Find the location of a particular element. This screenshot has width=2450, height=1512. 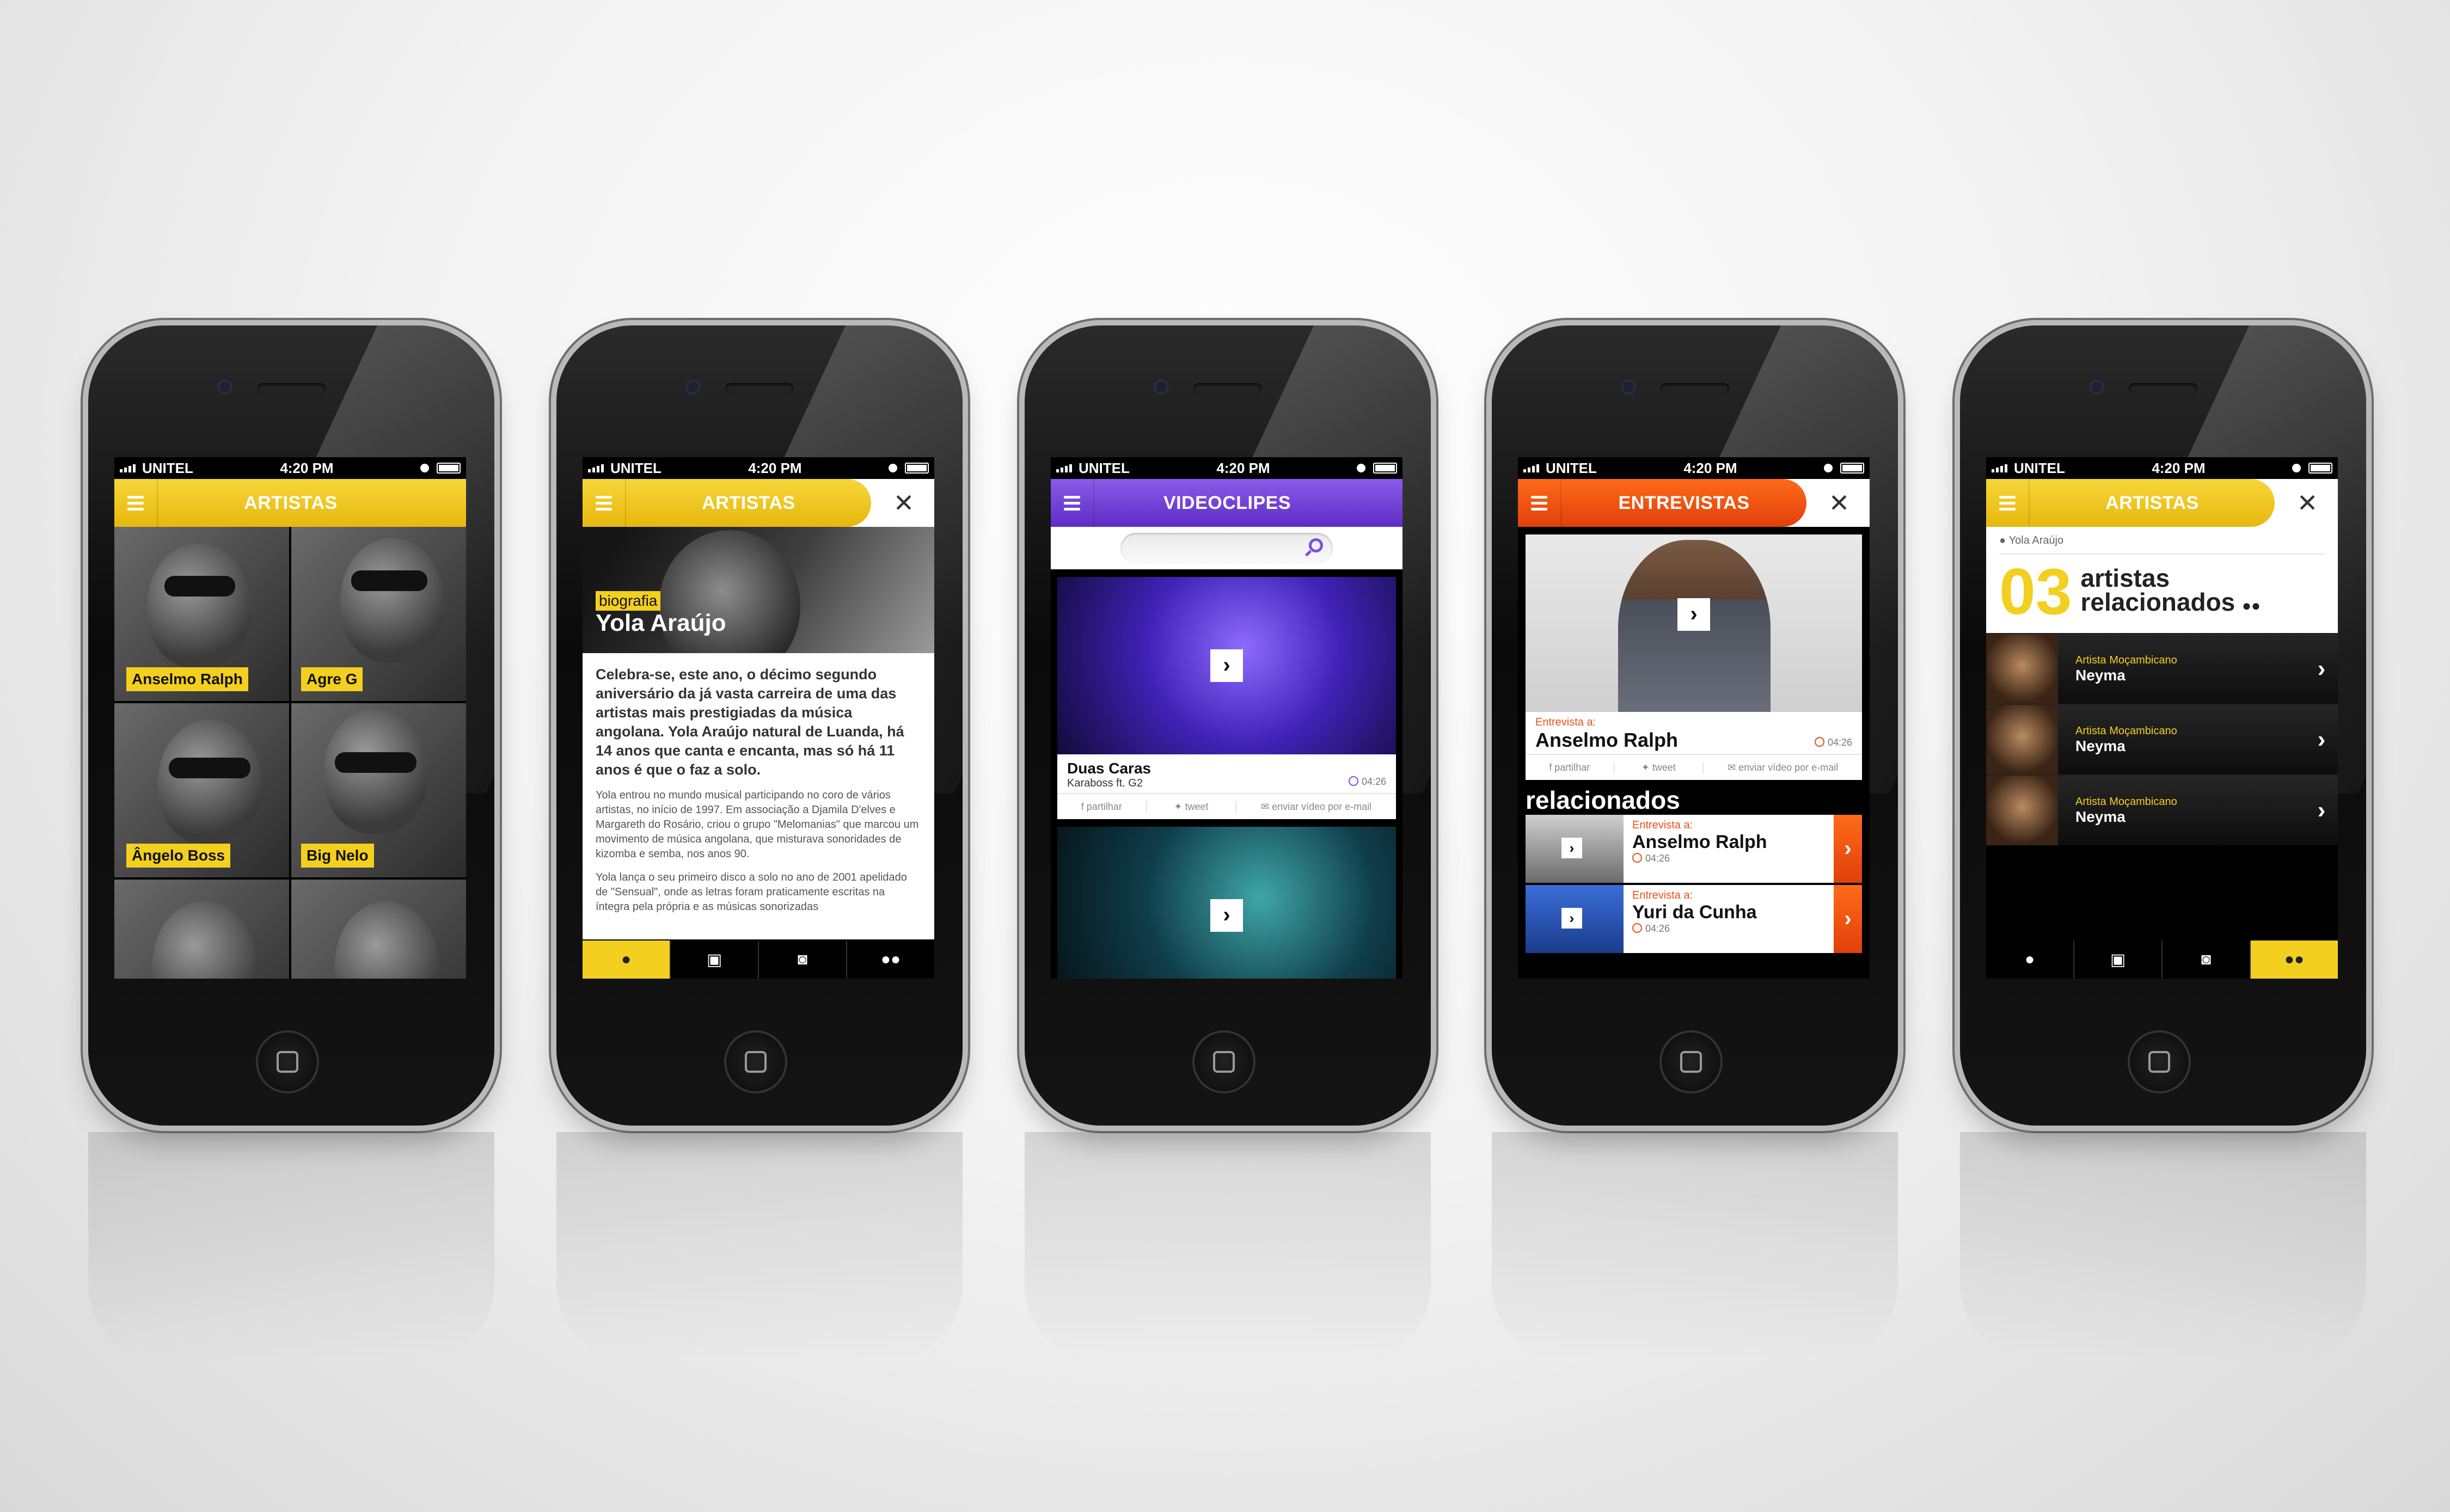

page-title: VIDEOCLIPES is located at coordinates (1227, 502).